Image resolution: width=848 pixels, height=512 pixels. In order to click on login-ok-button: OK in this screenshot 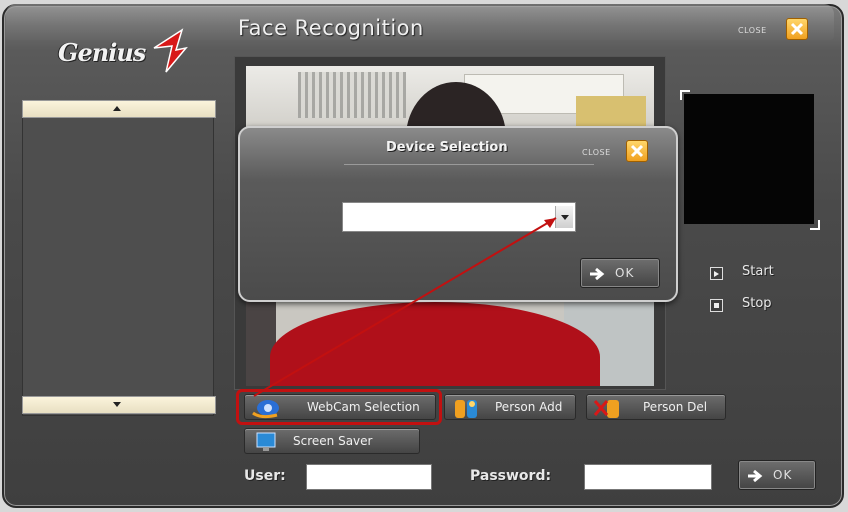, I will do `click(777, 475)`.